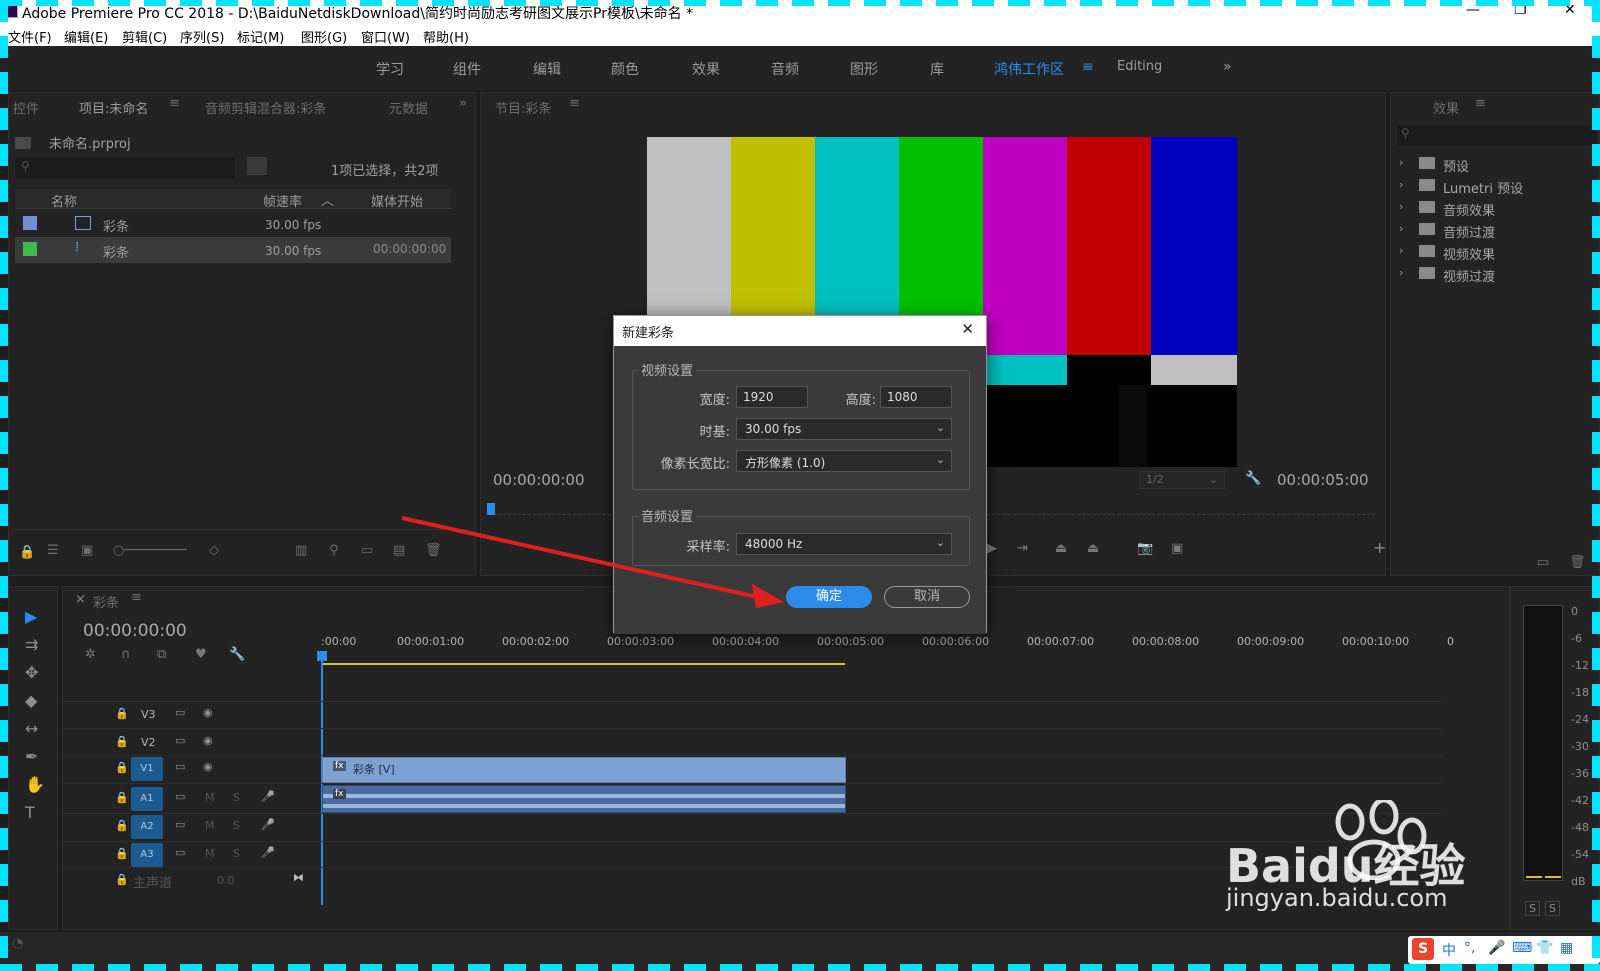  What do you see at coordinates (1496, 948) in the screenshot?
I see `voice-icon: 🎤` at bounding box center [1496, 948].